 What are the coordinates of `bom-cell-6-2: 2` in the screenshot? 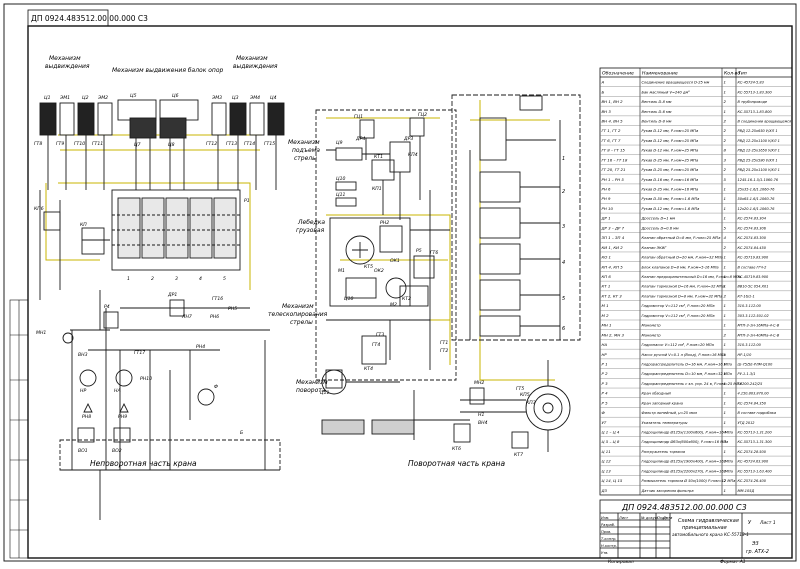 It's located at (725, 140).